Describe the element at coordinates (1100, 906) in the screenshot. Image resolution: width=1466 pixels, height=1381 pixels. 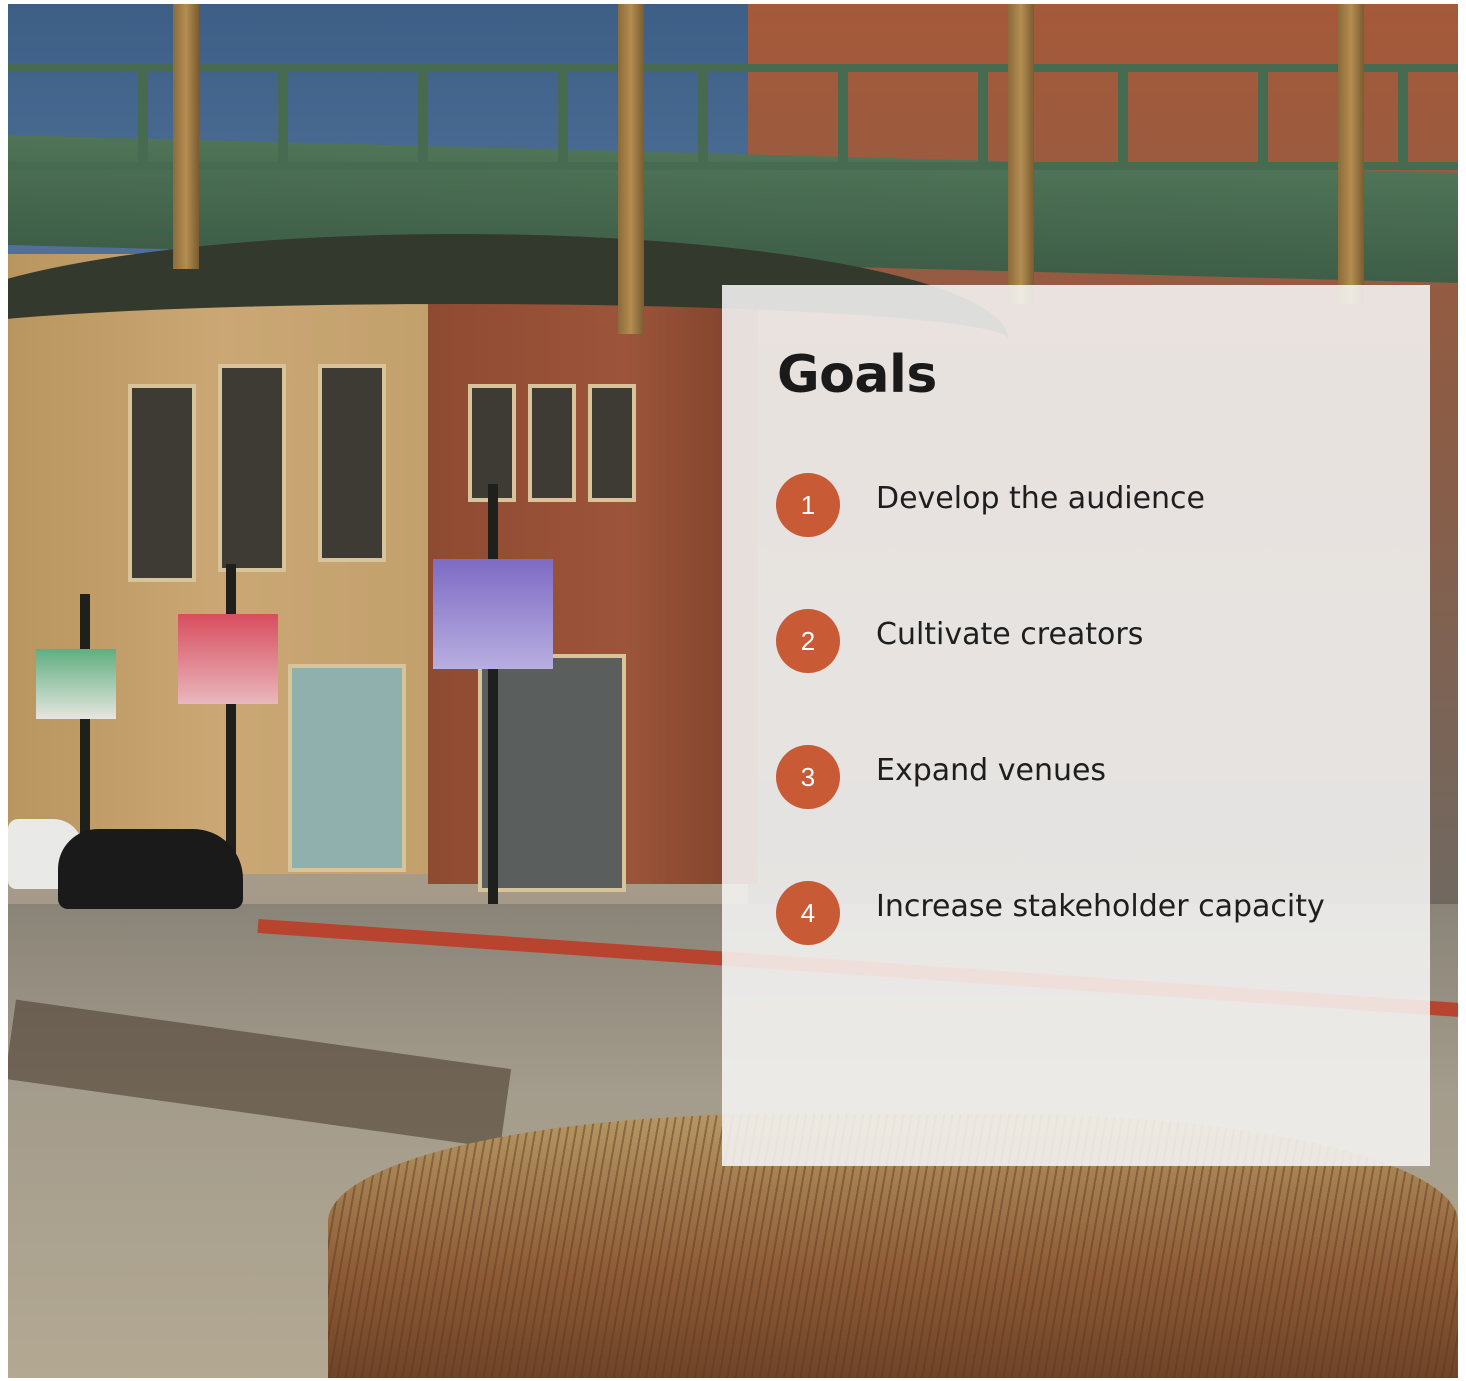
I see `goal-label: Increase stakeholder capacity` at that location.